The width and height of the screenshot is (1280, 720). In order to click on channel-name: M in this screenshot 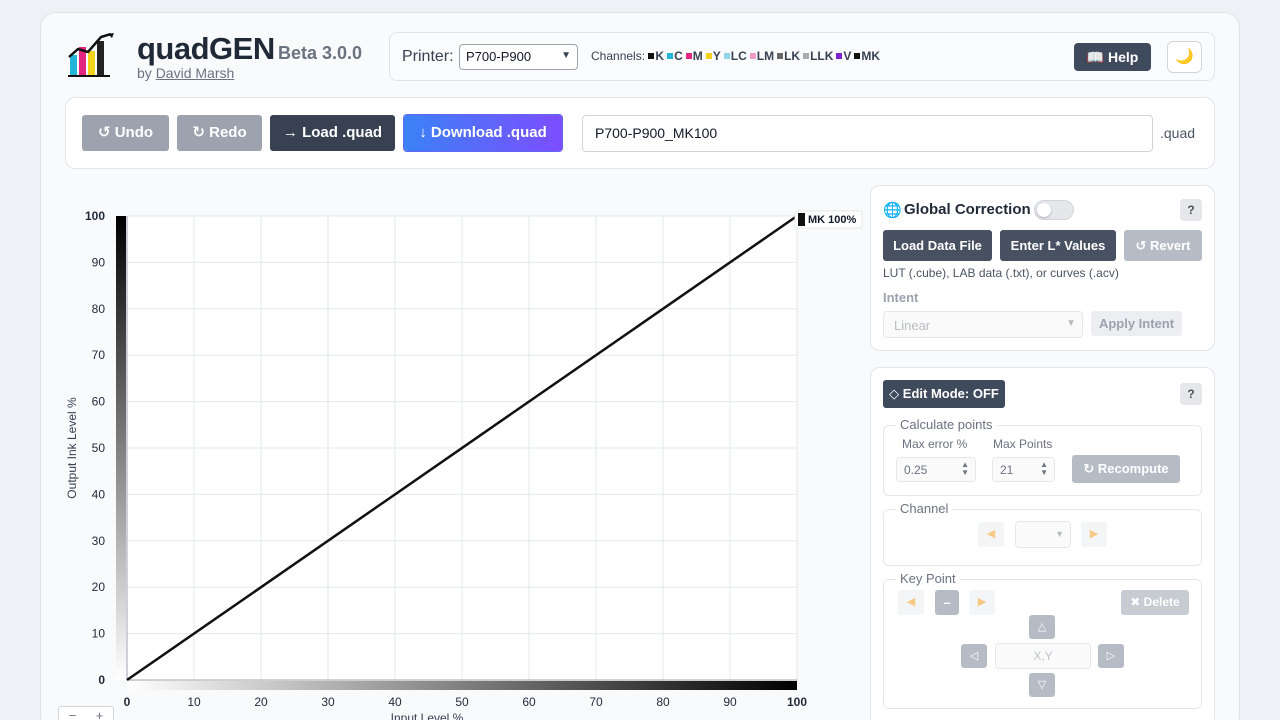, I will do `click(697, 56)`.